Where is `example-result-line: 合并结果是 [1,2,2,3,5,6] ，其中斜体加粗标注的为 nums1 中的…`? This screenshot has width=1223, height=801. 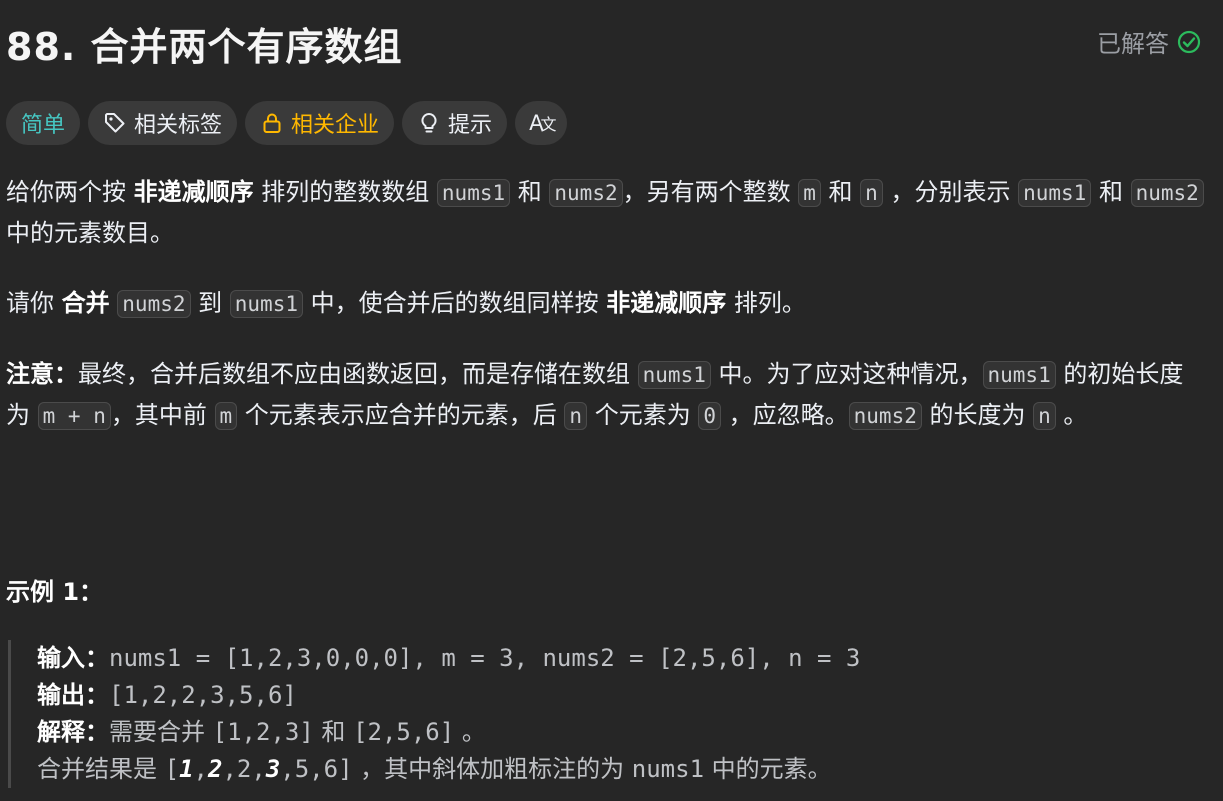
example-result-line: 合并结果是 [1,2,2,3,5,6] ，其中斜体加粗标注的为 nums1 中的… is located at coordinates (630, 769).